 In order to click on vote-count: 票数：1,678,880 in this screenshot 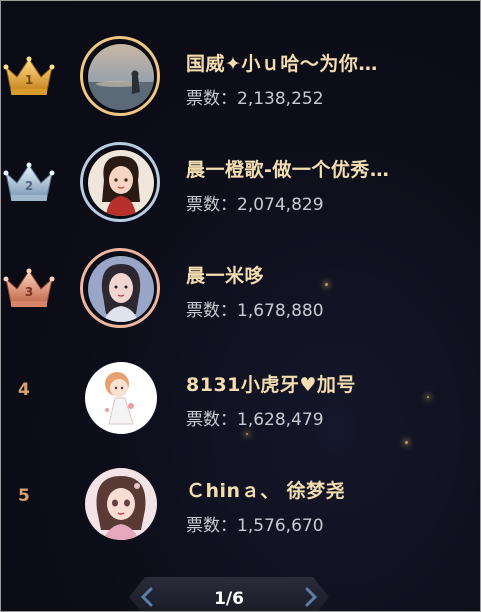, I will do `click(255, 311)`.